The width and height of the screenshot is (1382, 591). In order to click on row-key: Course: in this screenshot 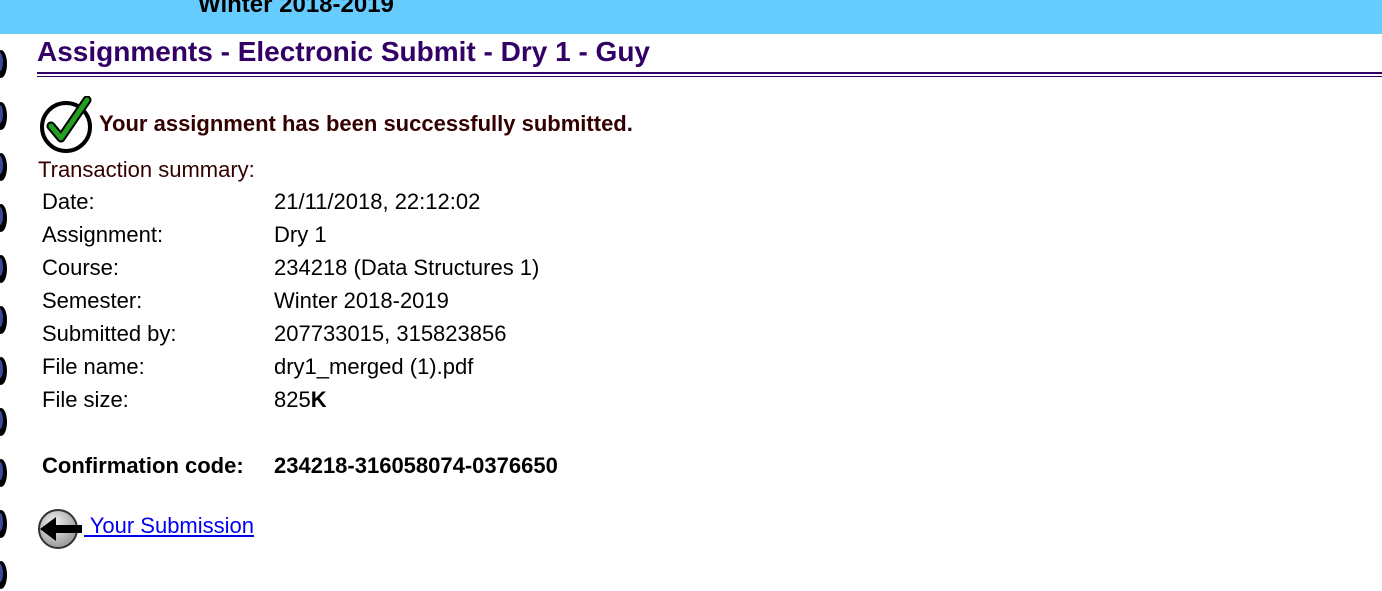, I will do `click(81, 267)`.